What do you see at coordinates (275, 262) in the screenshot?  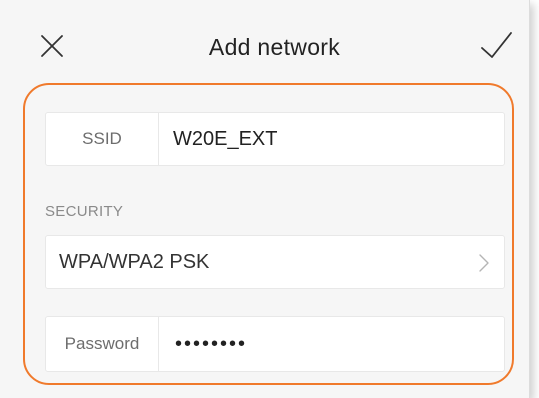 I see `security-select: WPA/WPA2 PSK` at bounding box center [275, 262].